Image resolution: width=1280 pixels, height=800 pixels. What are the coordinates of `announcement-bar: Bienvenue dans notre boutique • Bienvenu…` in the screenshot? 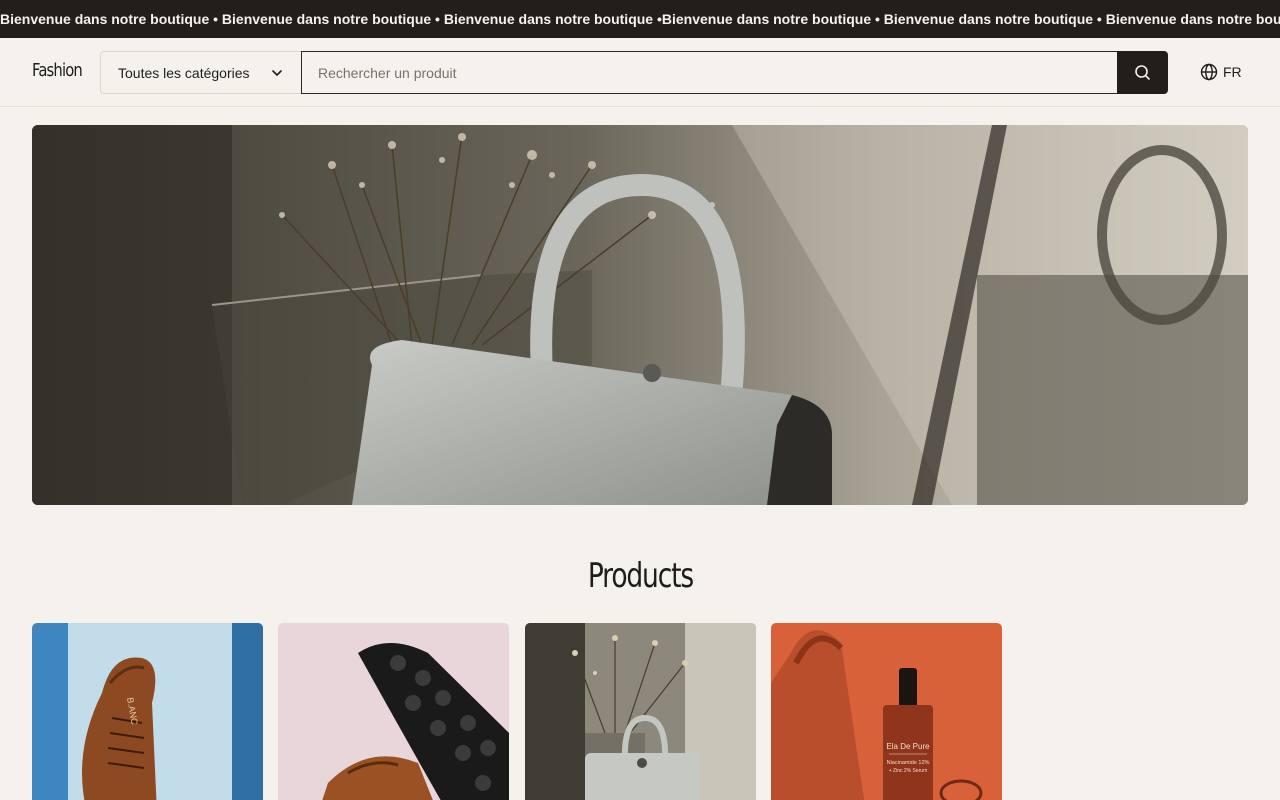 It's located at (640, 19).